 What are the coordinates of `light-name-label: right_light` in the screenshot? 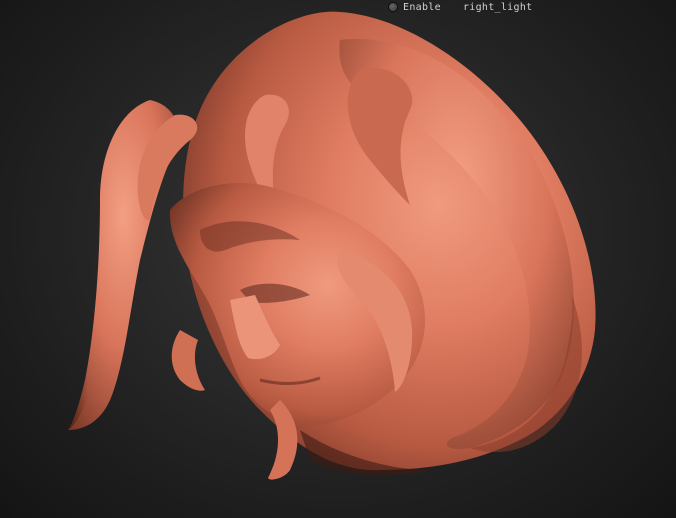 It's located at (497, 7).